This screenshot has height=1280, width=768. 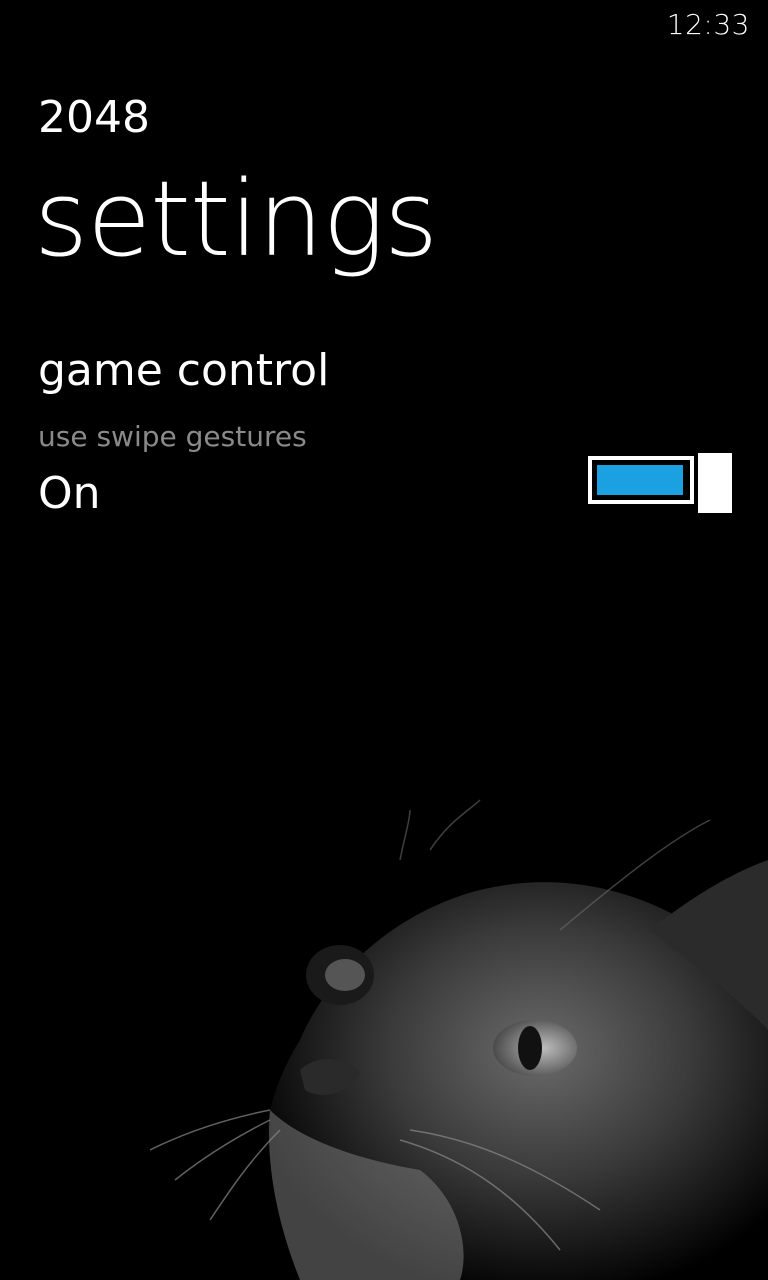 What do you see at coordinates (69, 493) in the screenshot?
I see `toggle-state-text: On` at bounding box center [69, 493].